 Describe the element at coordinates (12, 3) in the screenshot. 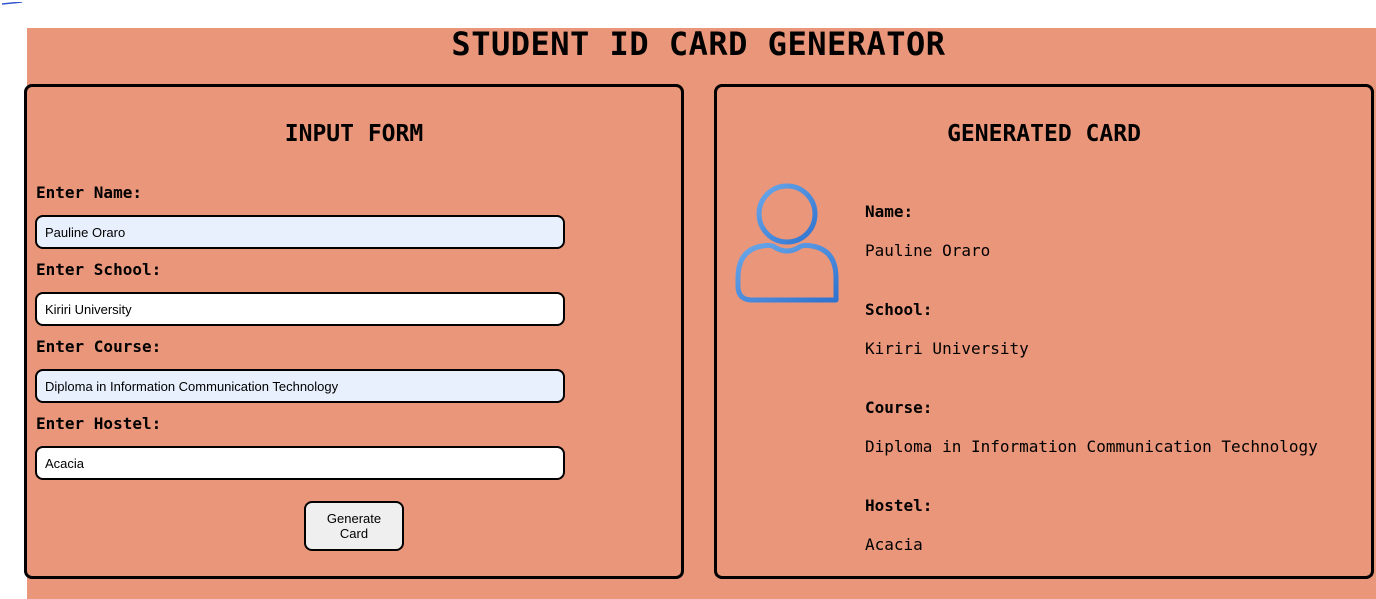

I see `stray-line-mark` at that location.